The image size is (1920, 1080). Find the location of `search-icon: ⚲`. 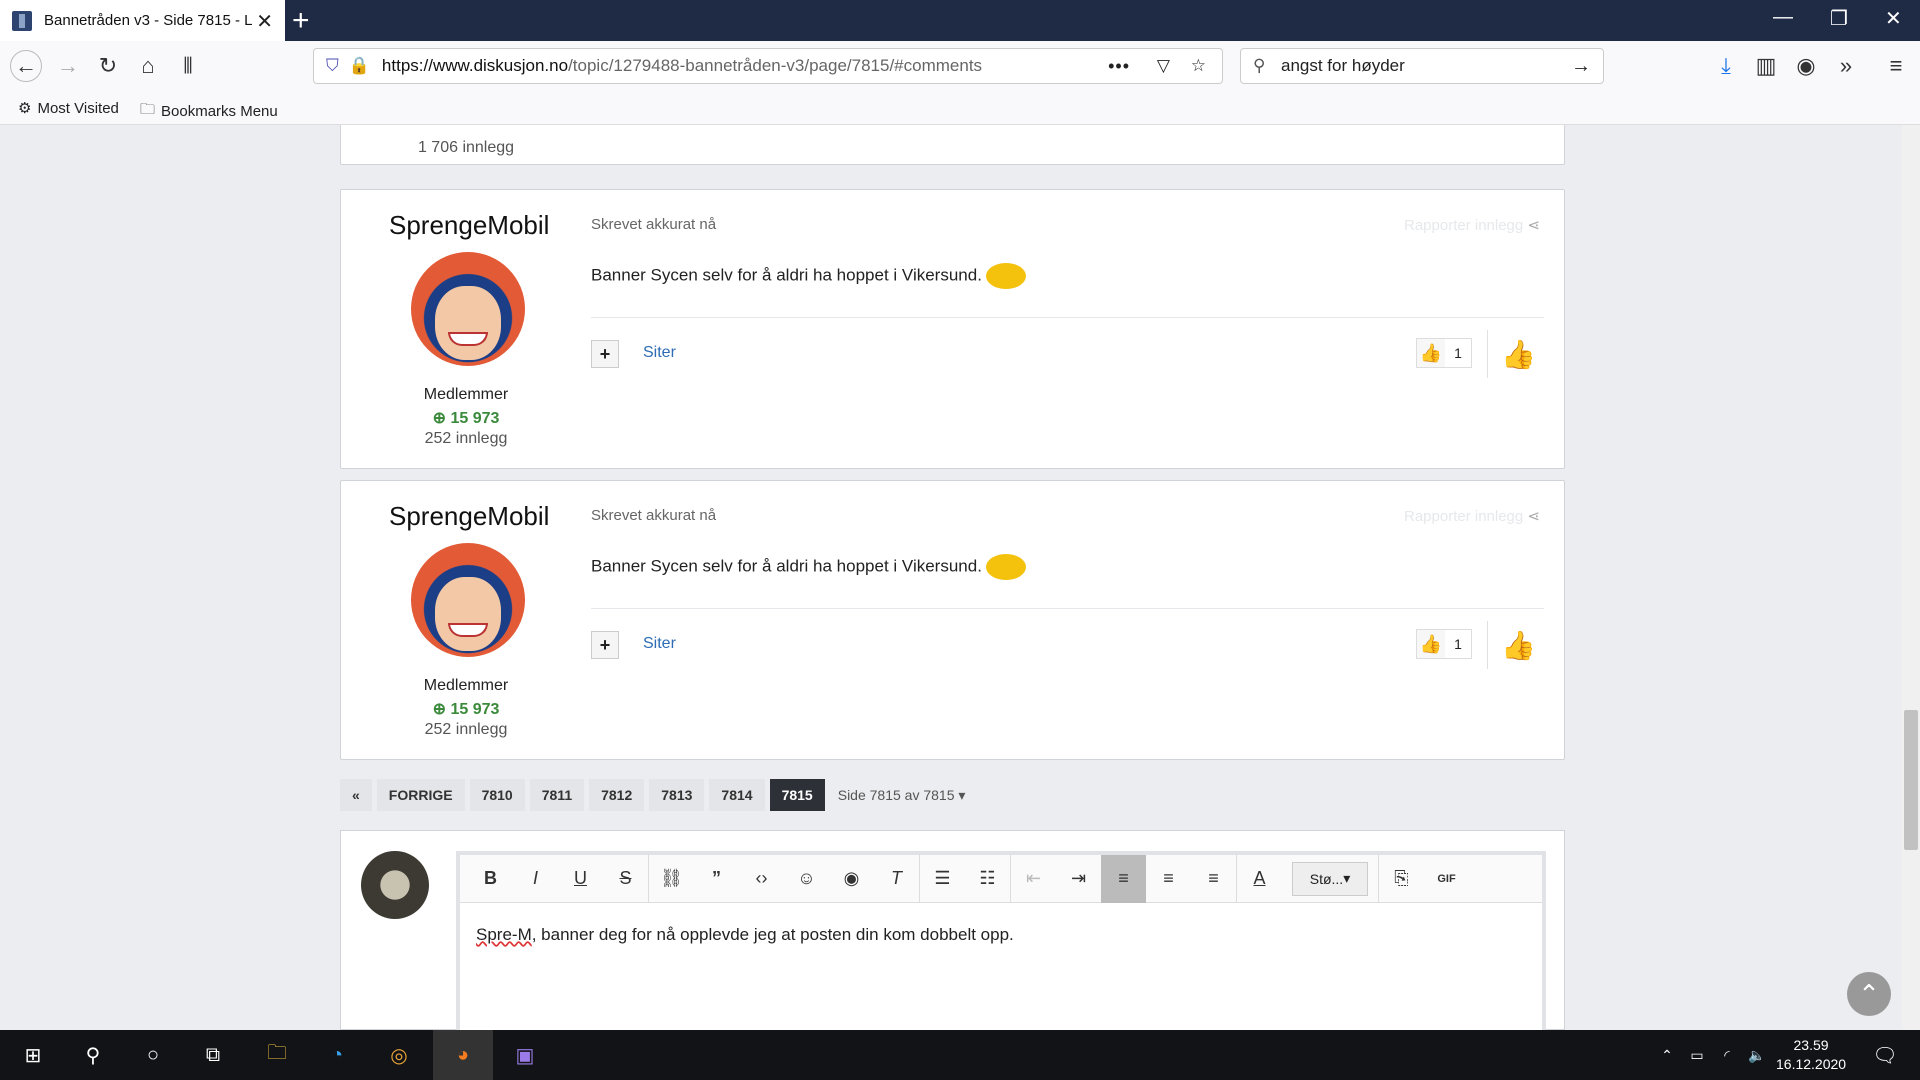

search-icon: ⚲ is located at coordinates (93, 1055).